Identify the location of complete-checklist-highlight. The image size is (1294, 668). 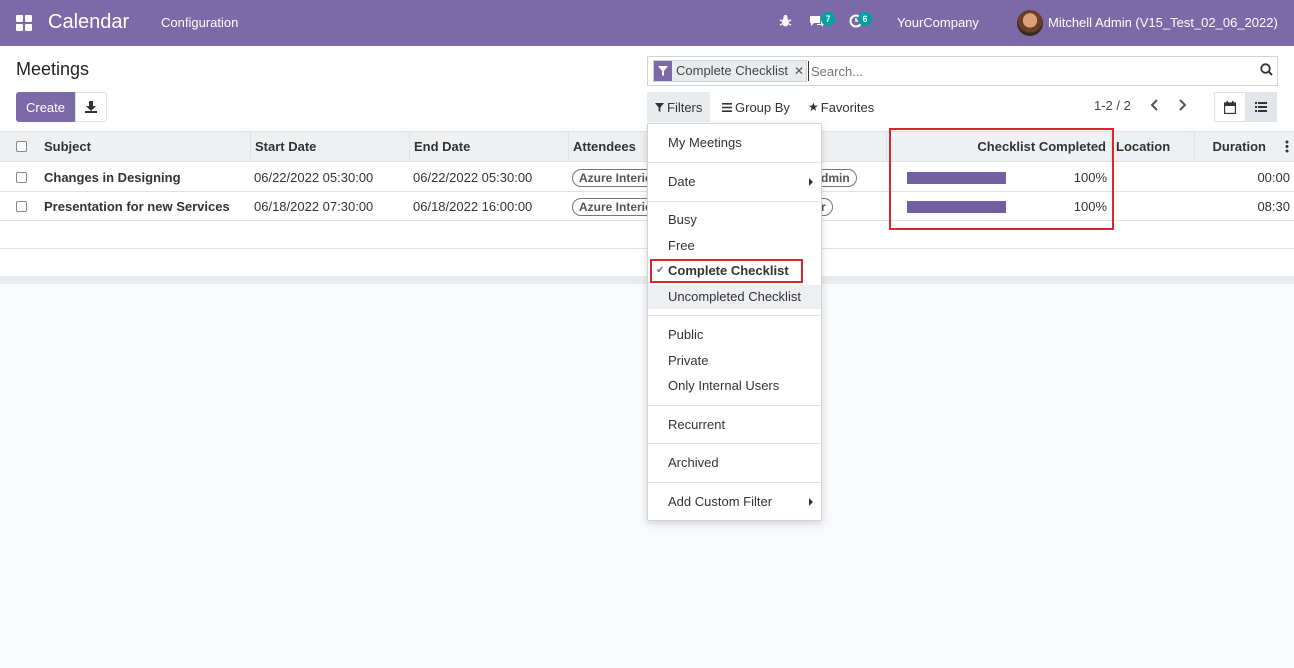
(726, 271).